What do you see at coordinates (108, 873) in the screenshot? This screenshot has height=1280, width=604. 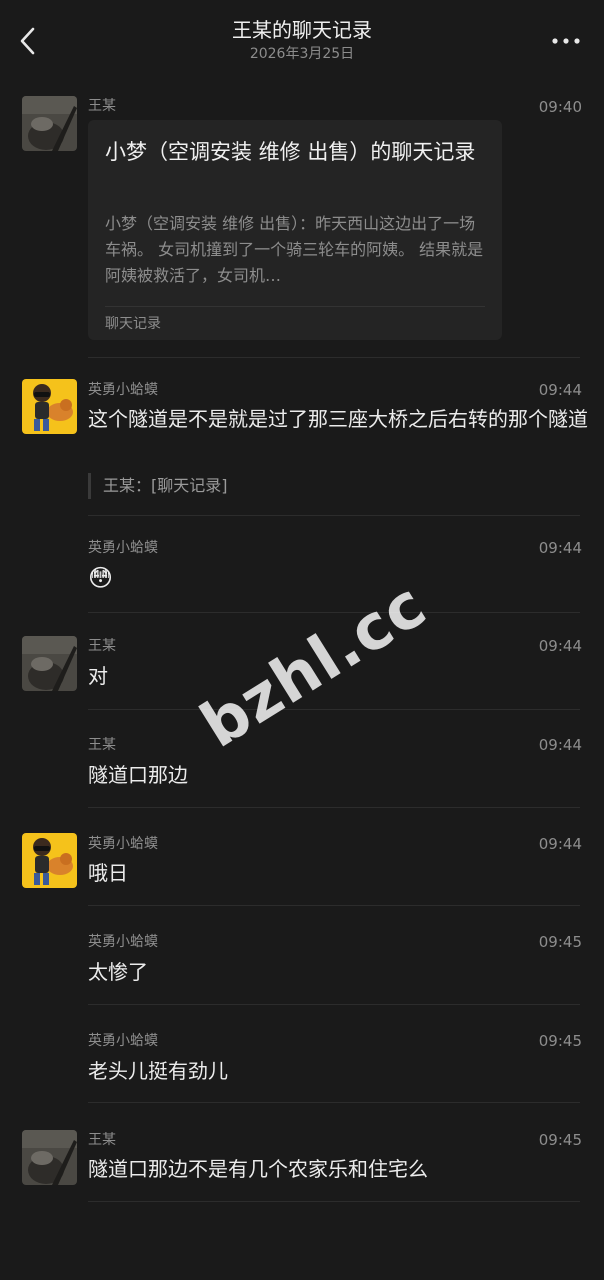 I see `message-text: 哦日` at bounding box center [108, 873].